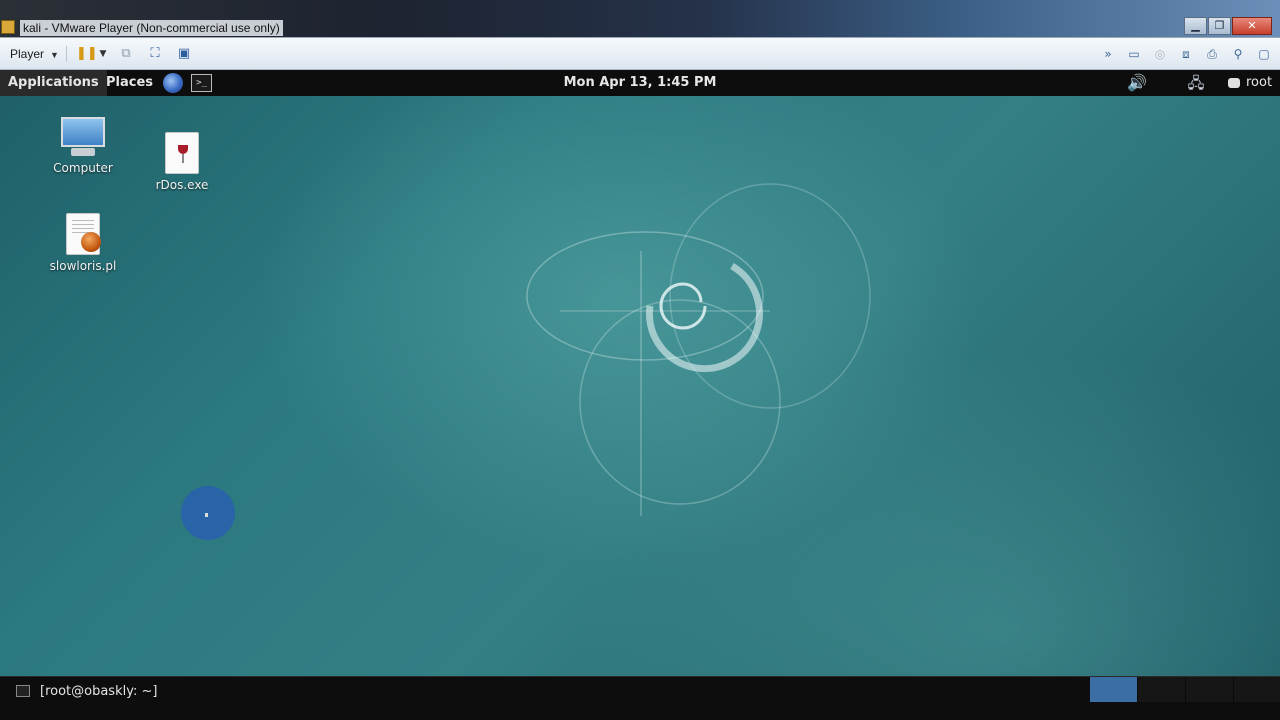 The width and height of the screenshot is (1280, 720). I want to click on pause-icon: ❚❚, so click(87, 54).